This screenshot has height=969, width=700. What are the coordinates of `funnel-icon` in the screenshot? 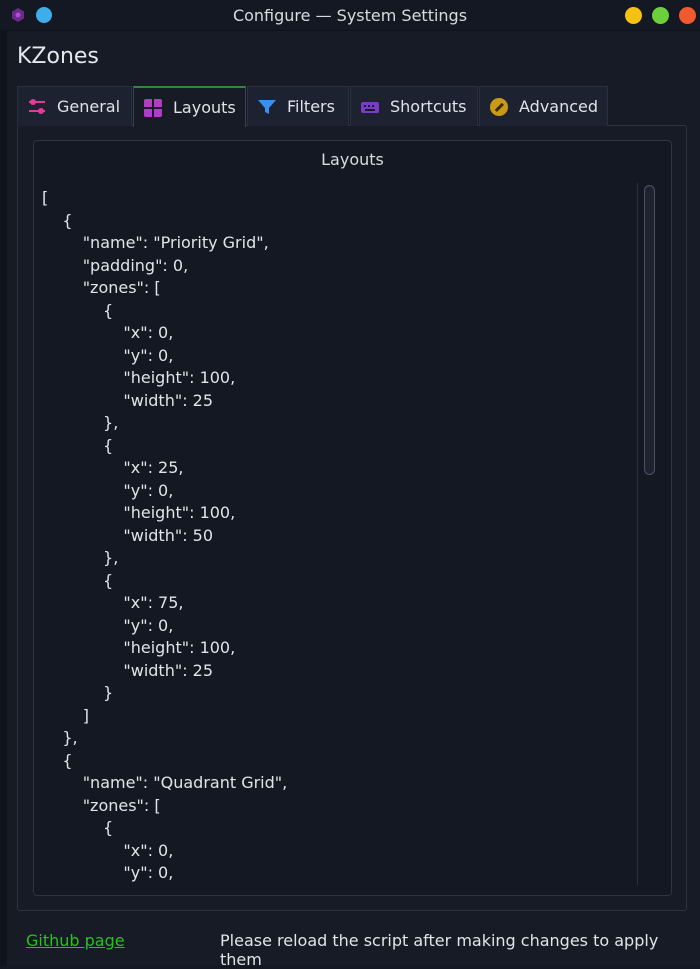 It's located at (267, 107).